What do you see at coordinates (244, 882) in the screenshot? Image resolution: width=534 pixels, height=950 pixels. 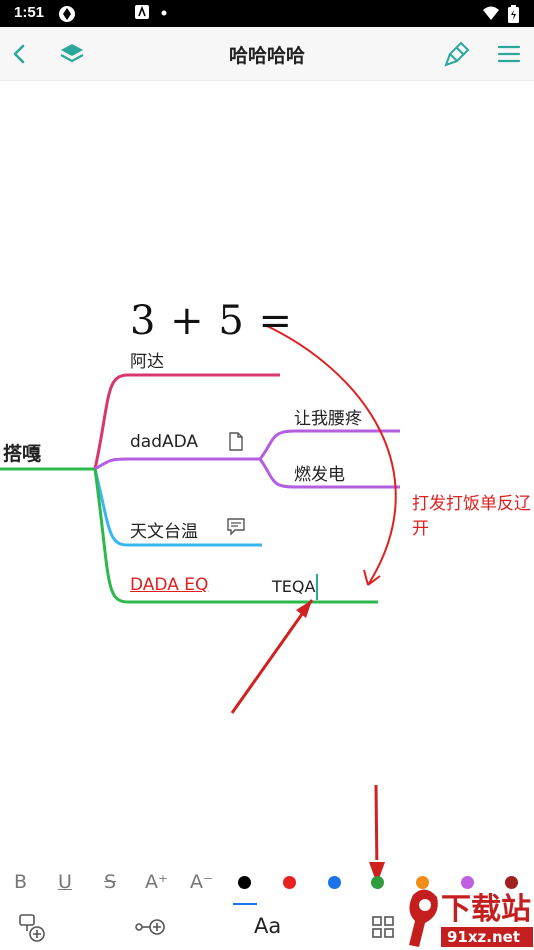 I see `color-swatch-black` at bounding box center [244, 882].